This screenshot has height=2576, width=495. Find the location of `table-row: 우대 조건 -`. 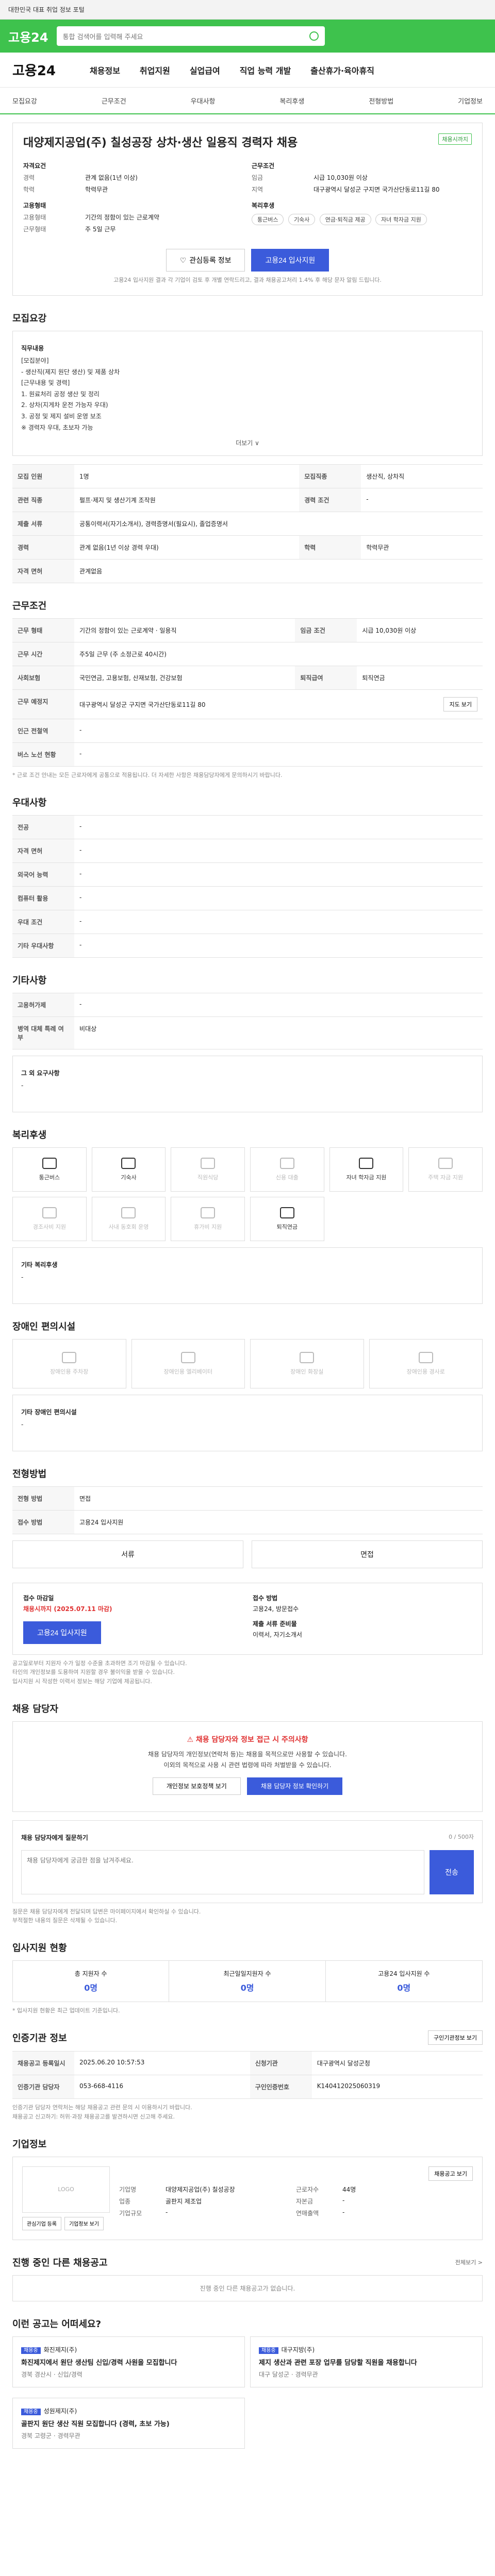

table-row: 우대 조건 - is located at coordinates (247, 921).